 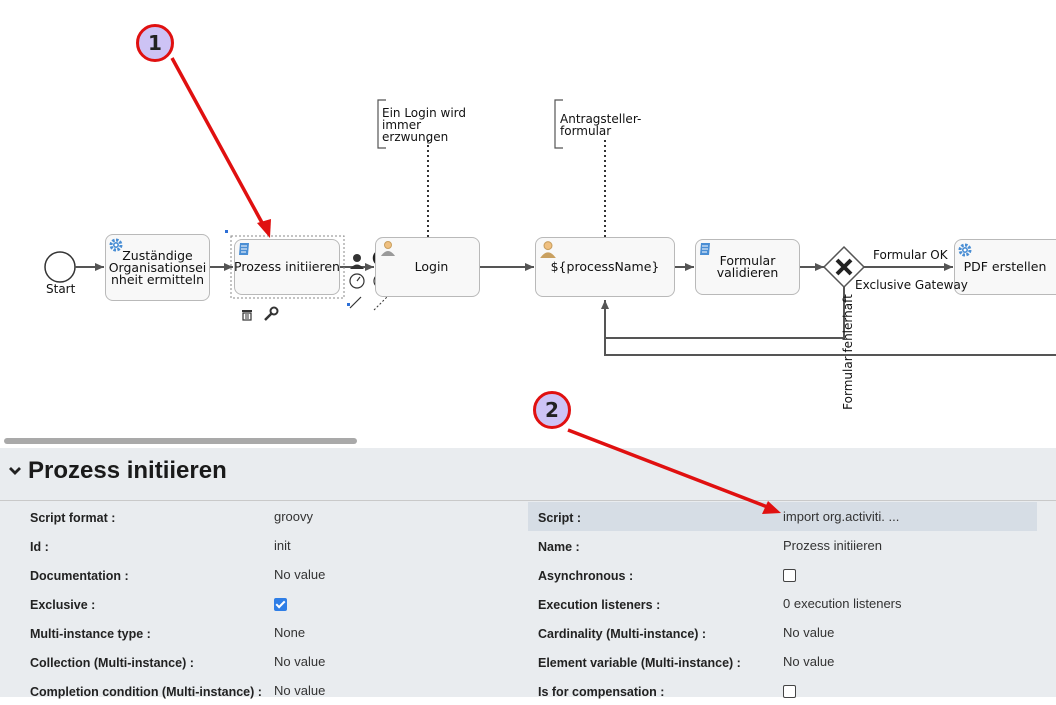 What do you see at coordinates (155, 43) in the screenshot?
I see `callout-badge-1: 1` at bounding box center [155, 43].